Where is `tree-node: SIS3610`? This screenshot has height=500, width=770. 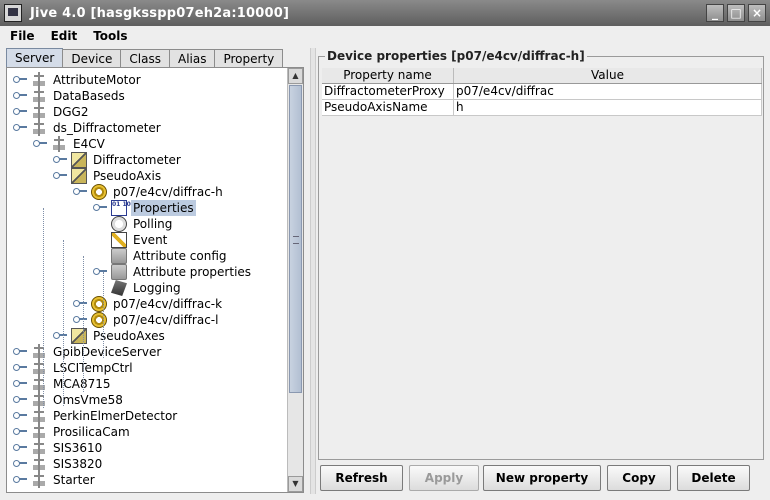 tree-node: SIS3610 is located at coordinates (67, 448).